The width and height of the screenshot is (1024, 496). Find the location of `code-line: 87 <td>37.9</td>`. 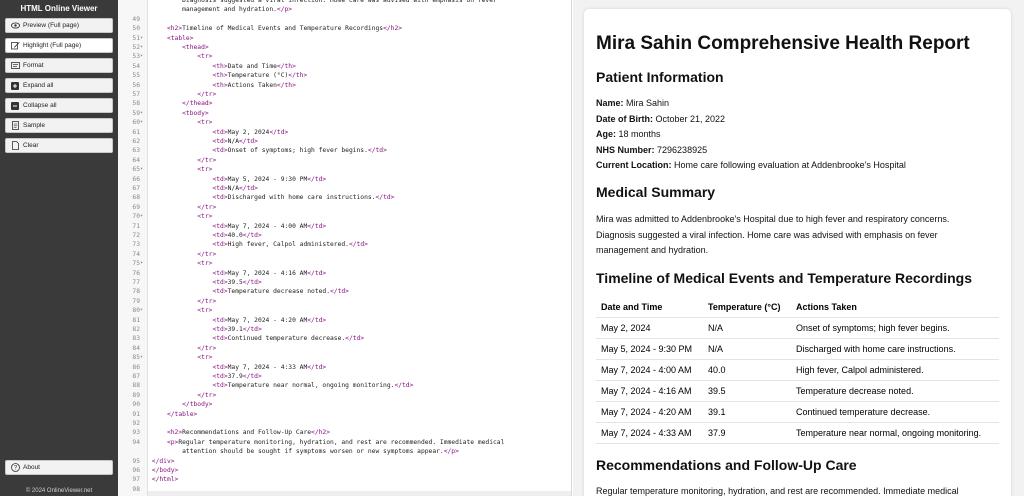

code-line: 87 <td>37.9</td> is located at coordinates (351, 376).